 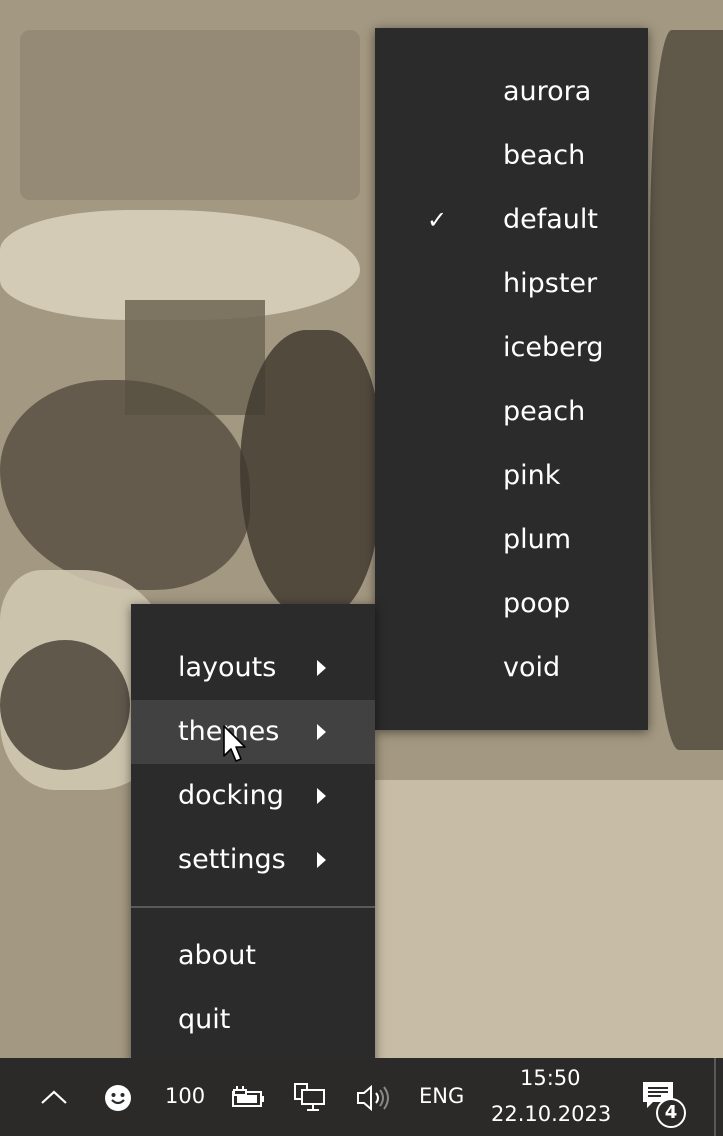 I want to click on theme-label: iceberg, so click(x=553, y=347).